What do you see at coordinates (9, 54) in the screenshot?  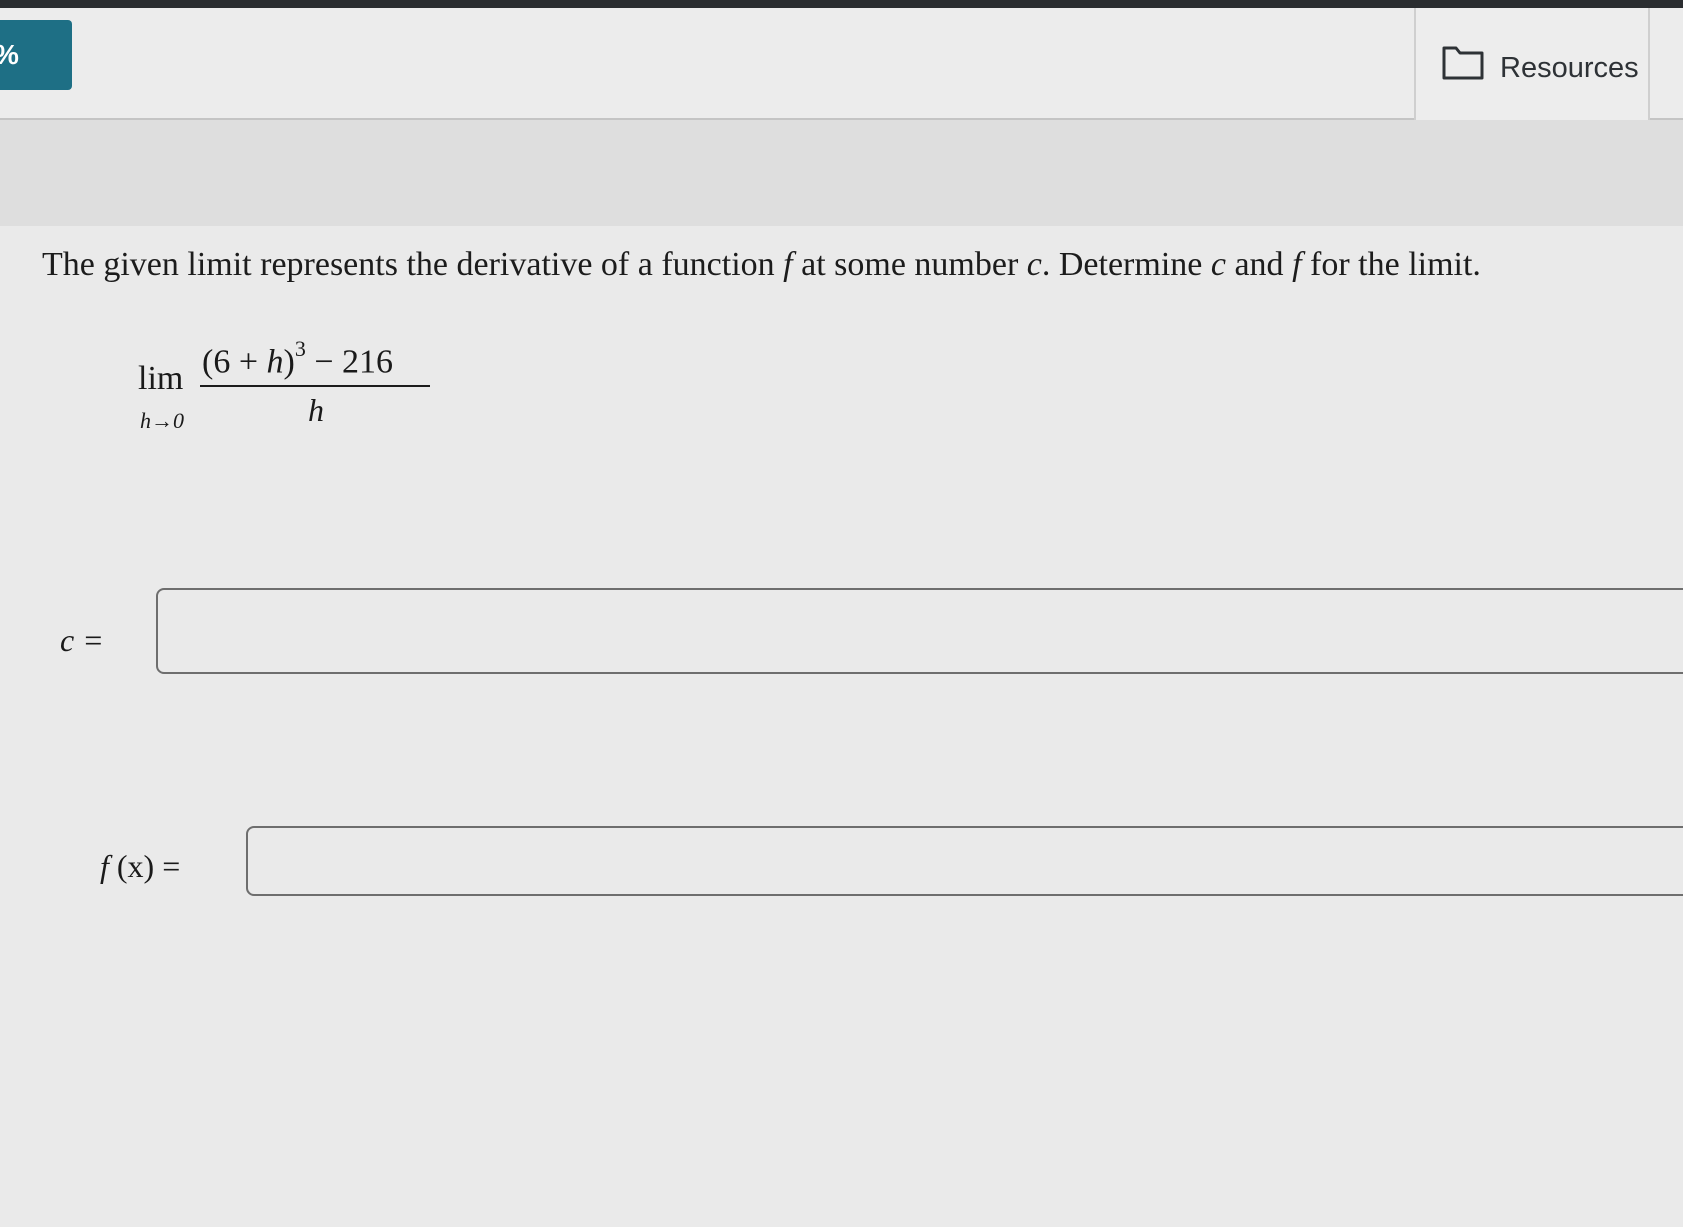 I see `score-badge-text: %` at bounding box center [9, 54].